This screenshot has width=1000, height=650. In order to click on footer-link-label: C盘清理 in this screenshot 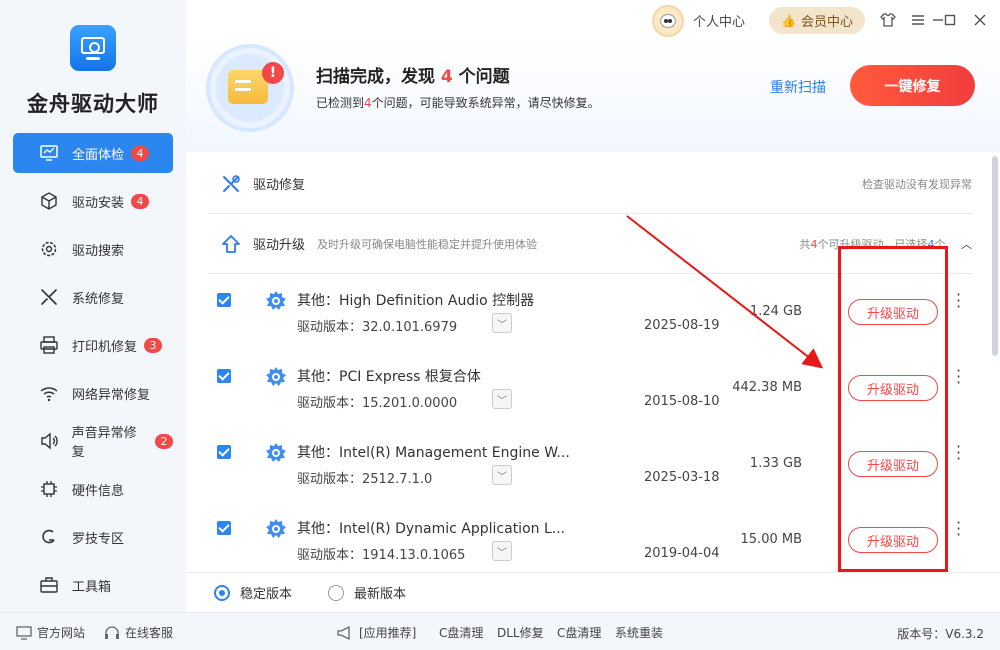, I will do `click(579, 633)`.